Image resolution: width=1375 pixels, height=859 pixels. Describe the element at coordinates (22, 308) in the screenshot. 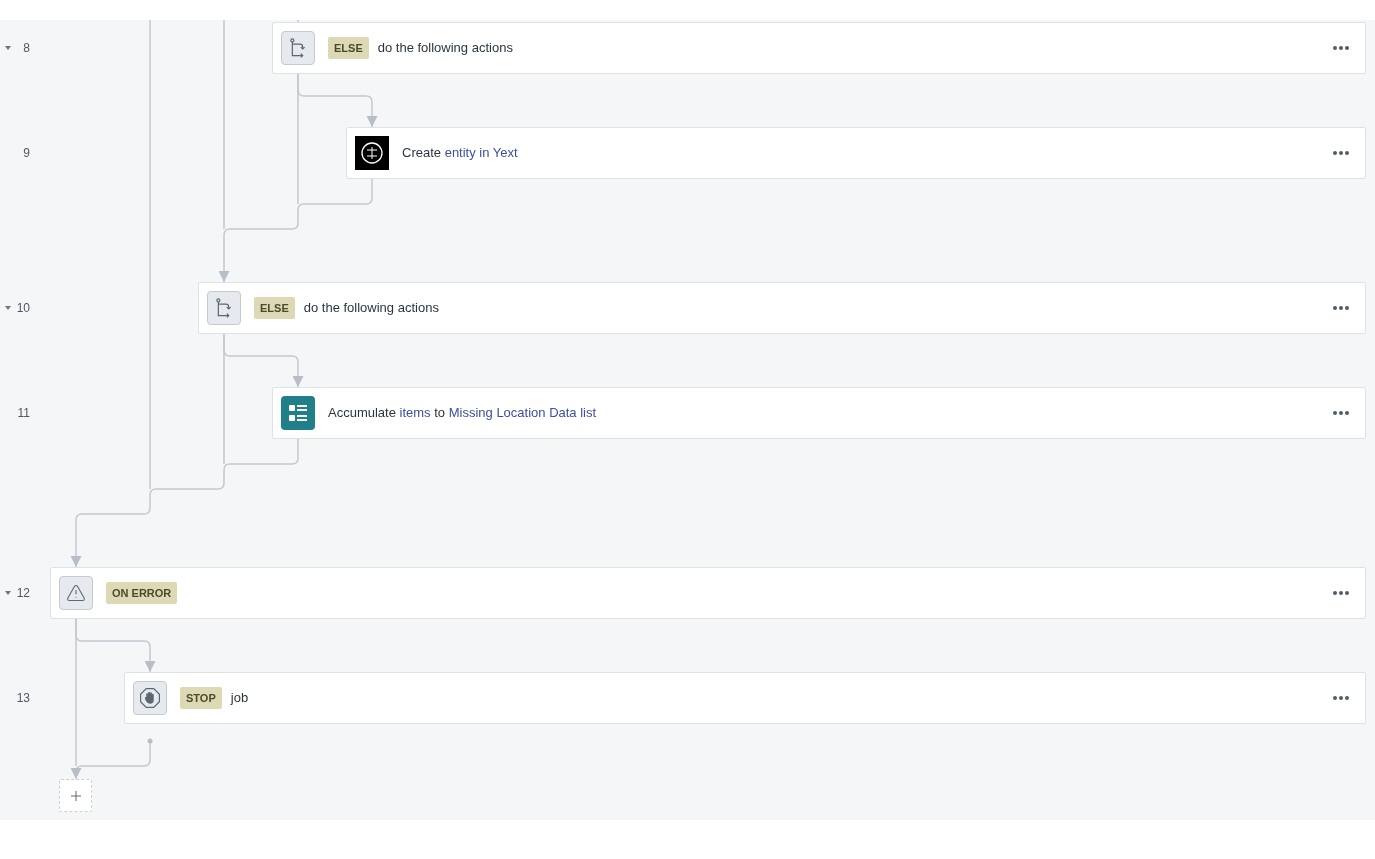

I see `line-number: 10` at that location.